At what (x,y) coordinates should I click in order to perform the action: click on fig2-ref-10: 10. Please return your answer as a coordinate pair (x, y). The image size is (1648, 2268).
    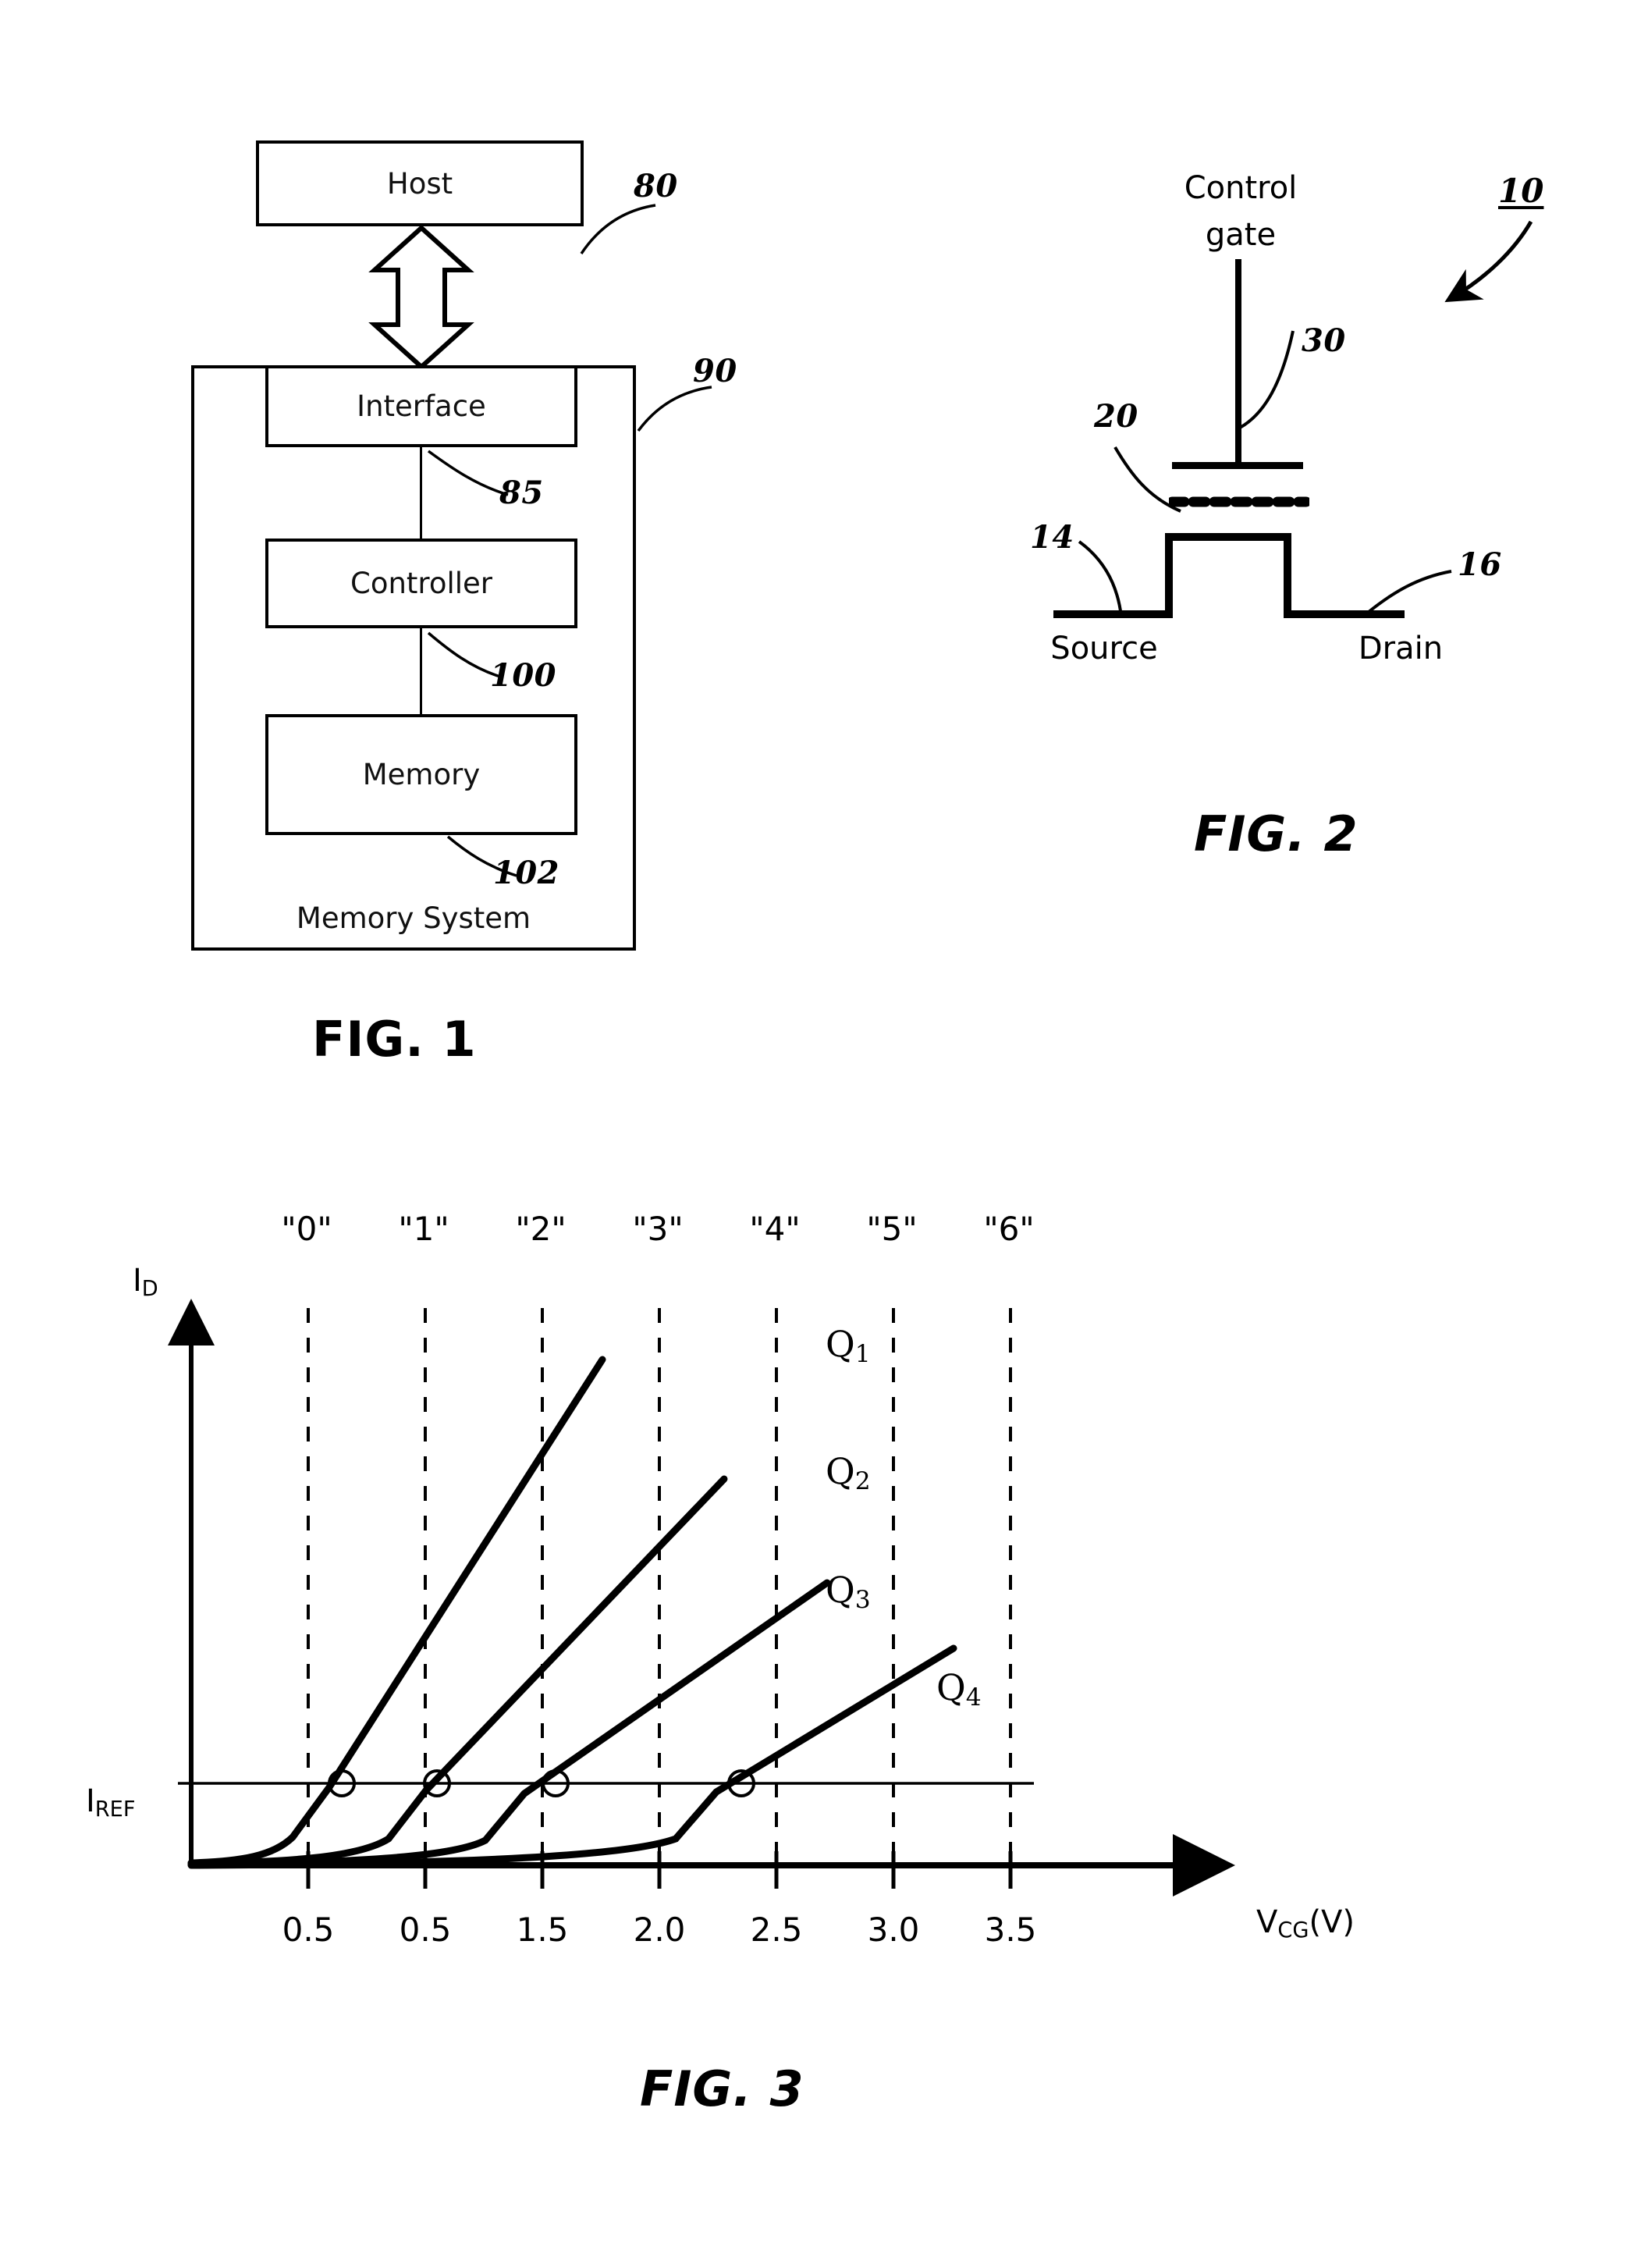
    Looking at the image, I should click on (1521, 191).